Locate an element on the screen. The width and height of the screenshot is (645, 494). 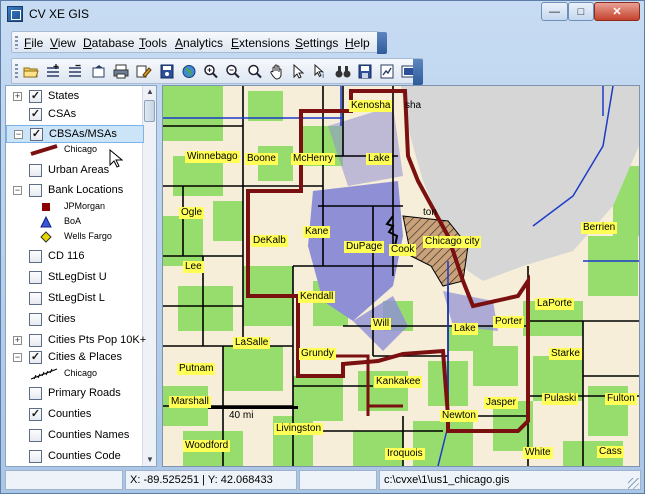
layer-row-cities-pts: + Cities Pts Pop 10K+ is located at coordinates (76, 341).